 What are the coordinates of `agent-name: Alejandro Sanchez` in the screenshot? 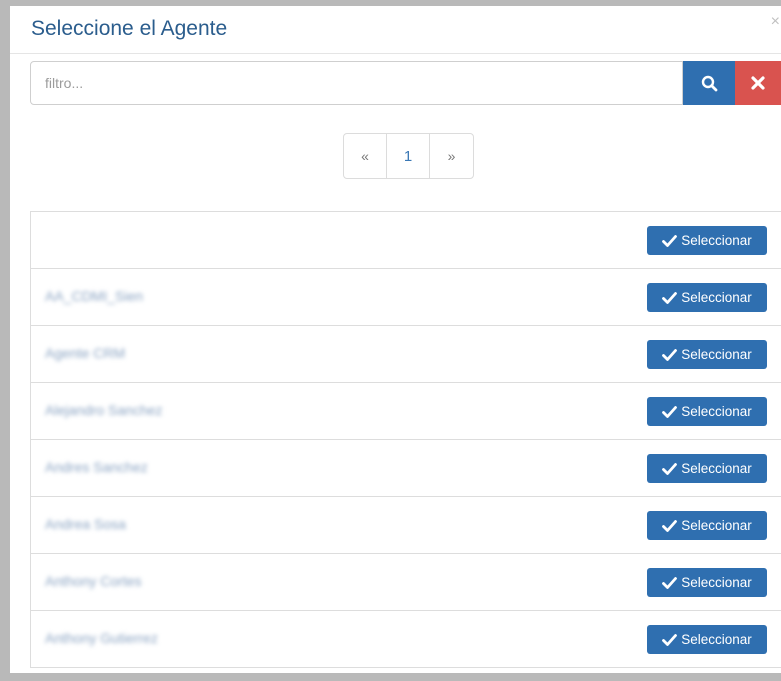 It's located at (104, 410).